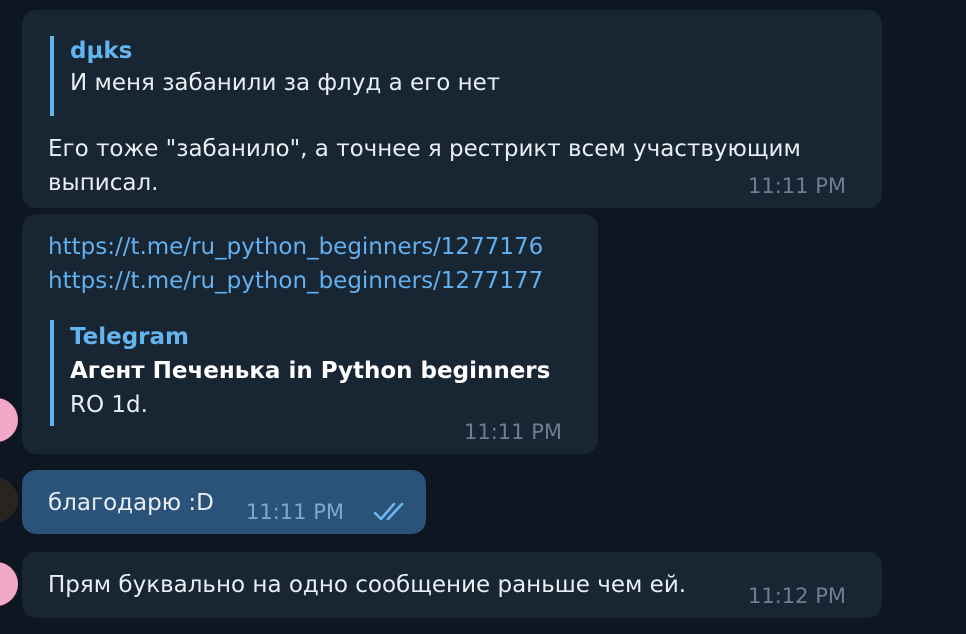 This screenshot has width=966, height=634. What do you see at coordinates (103, 183) in the screenshot?
I see `message-text-line: выписал.` at bounding box center [103, 183].